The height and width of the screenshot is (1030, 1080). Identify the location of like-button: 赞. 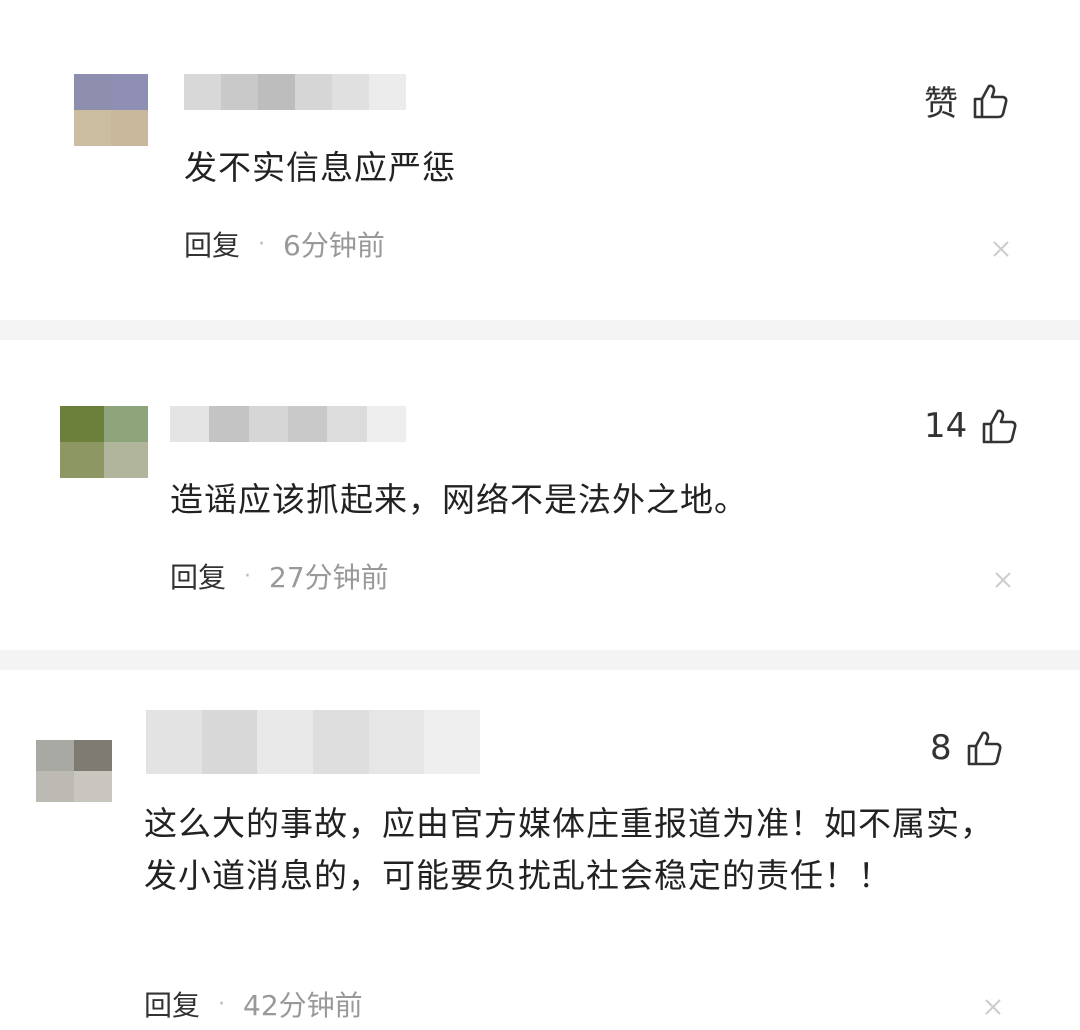
(966, 100).